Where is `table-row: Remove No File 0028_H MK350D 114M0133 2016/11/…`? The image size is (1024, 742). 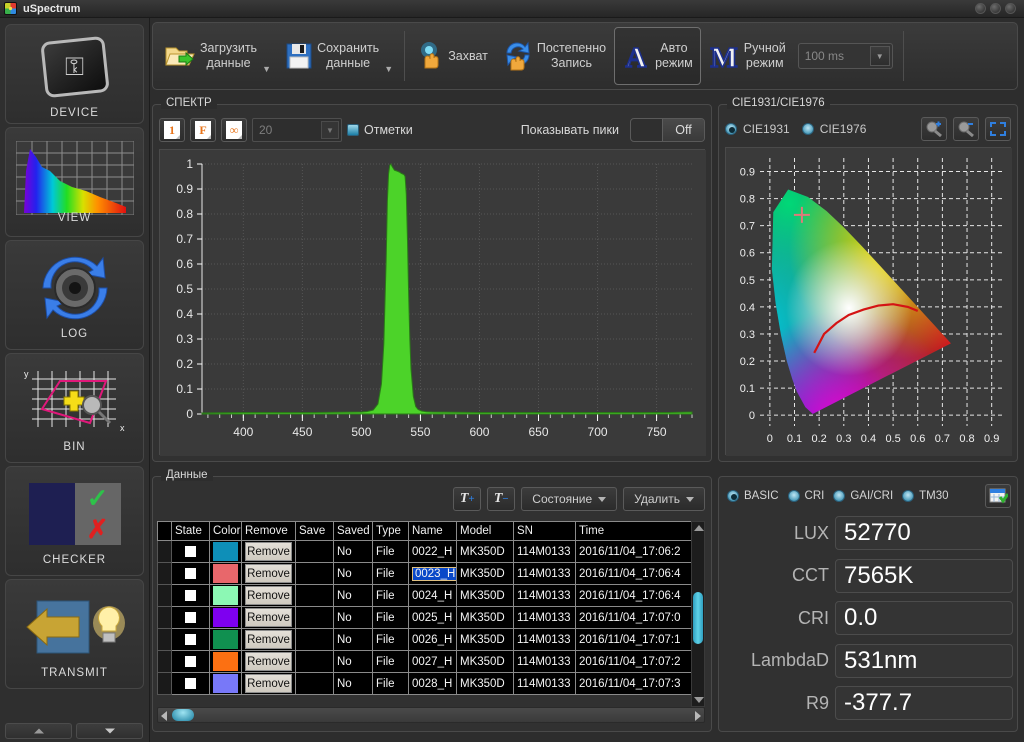 table-row: Remove No File 0028_H MK350D 114M0133 2016/11/… is located at coordinates (426, 683).